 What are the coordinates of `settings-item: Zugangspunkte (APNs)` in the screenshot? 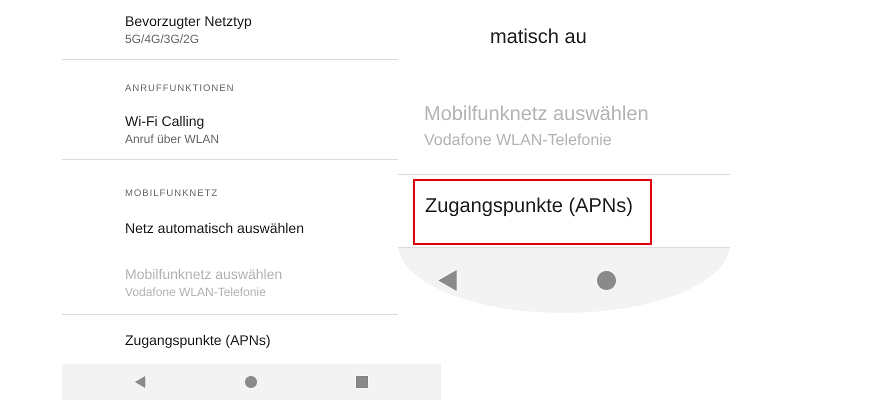 It's located at (251, 339).